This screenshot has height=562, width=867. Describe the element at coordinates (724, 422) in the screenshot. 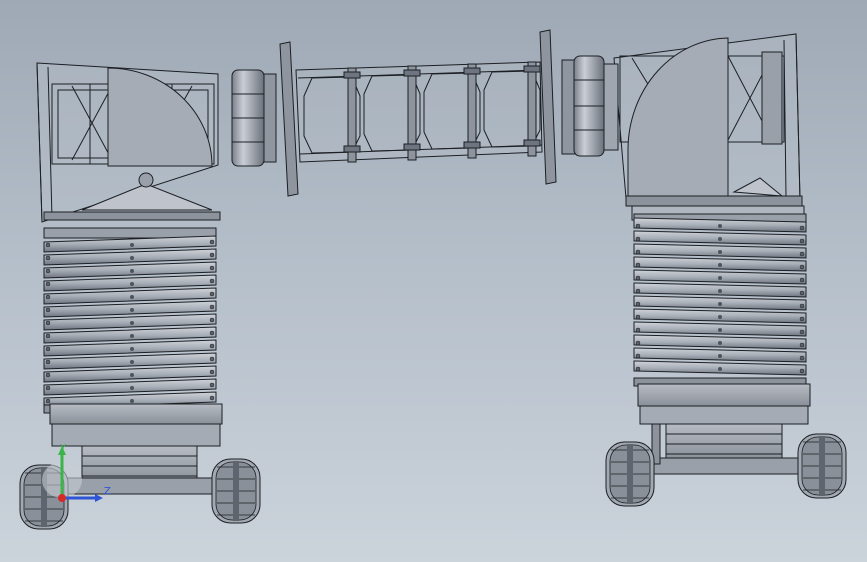

I see `right-lower-housing` at that location.